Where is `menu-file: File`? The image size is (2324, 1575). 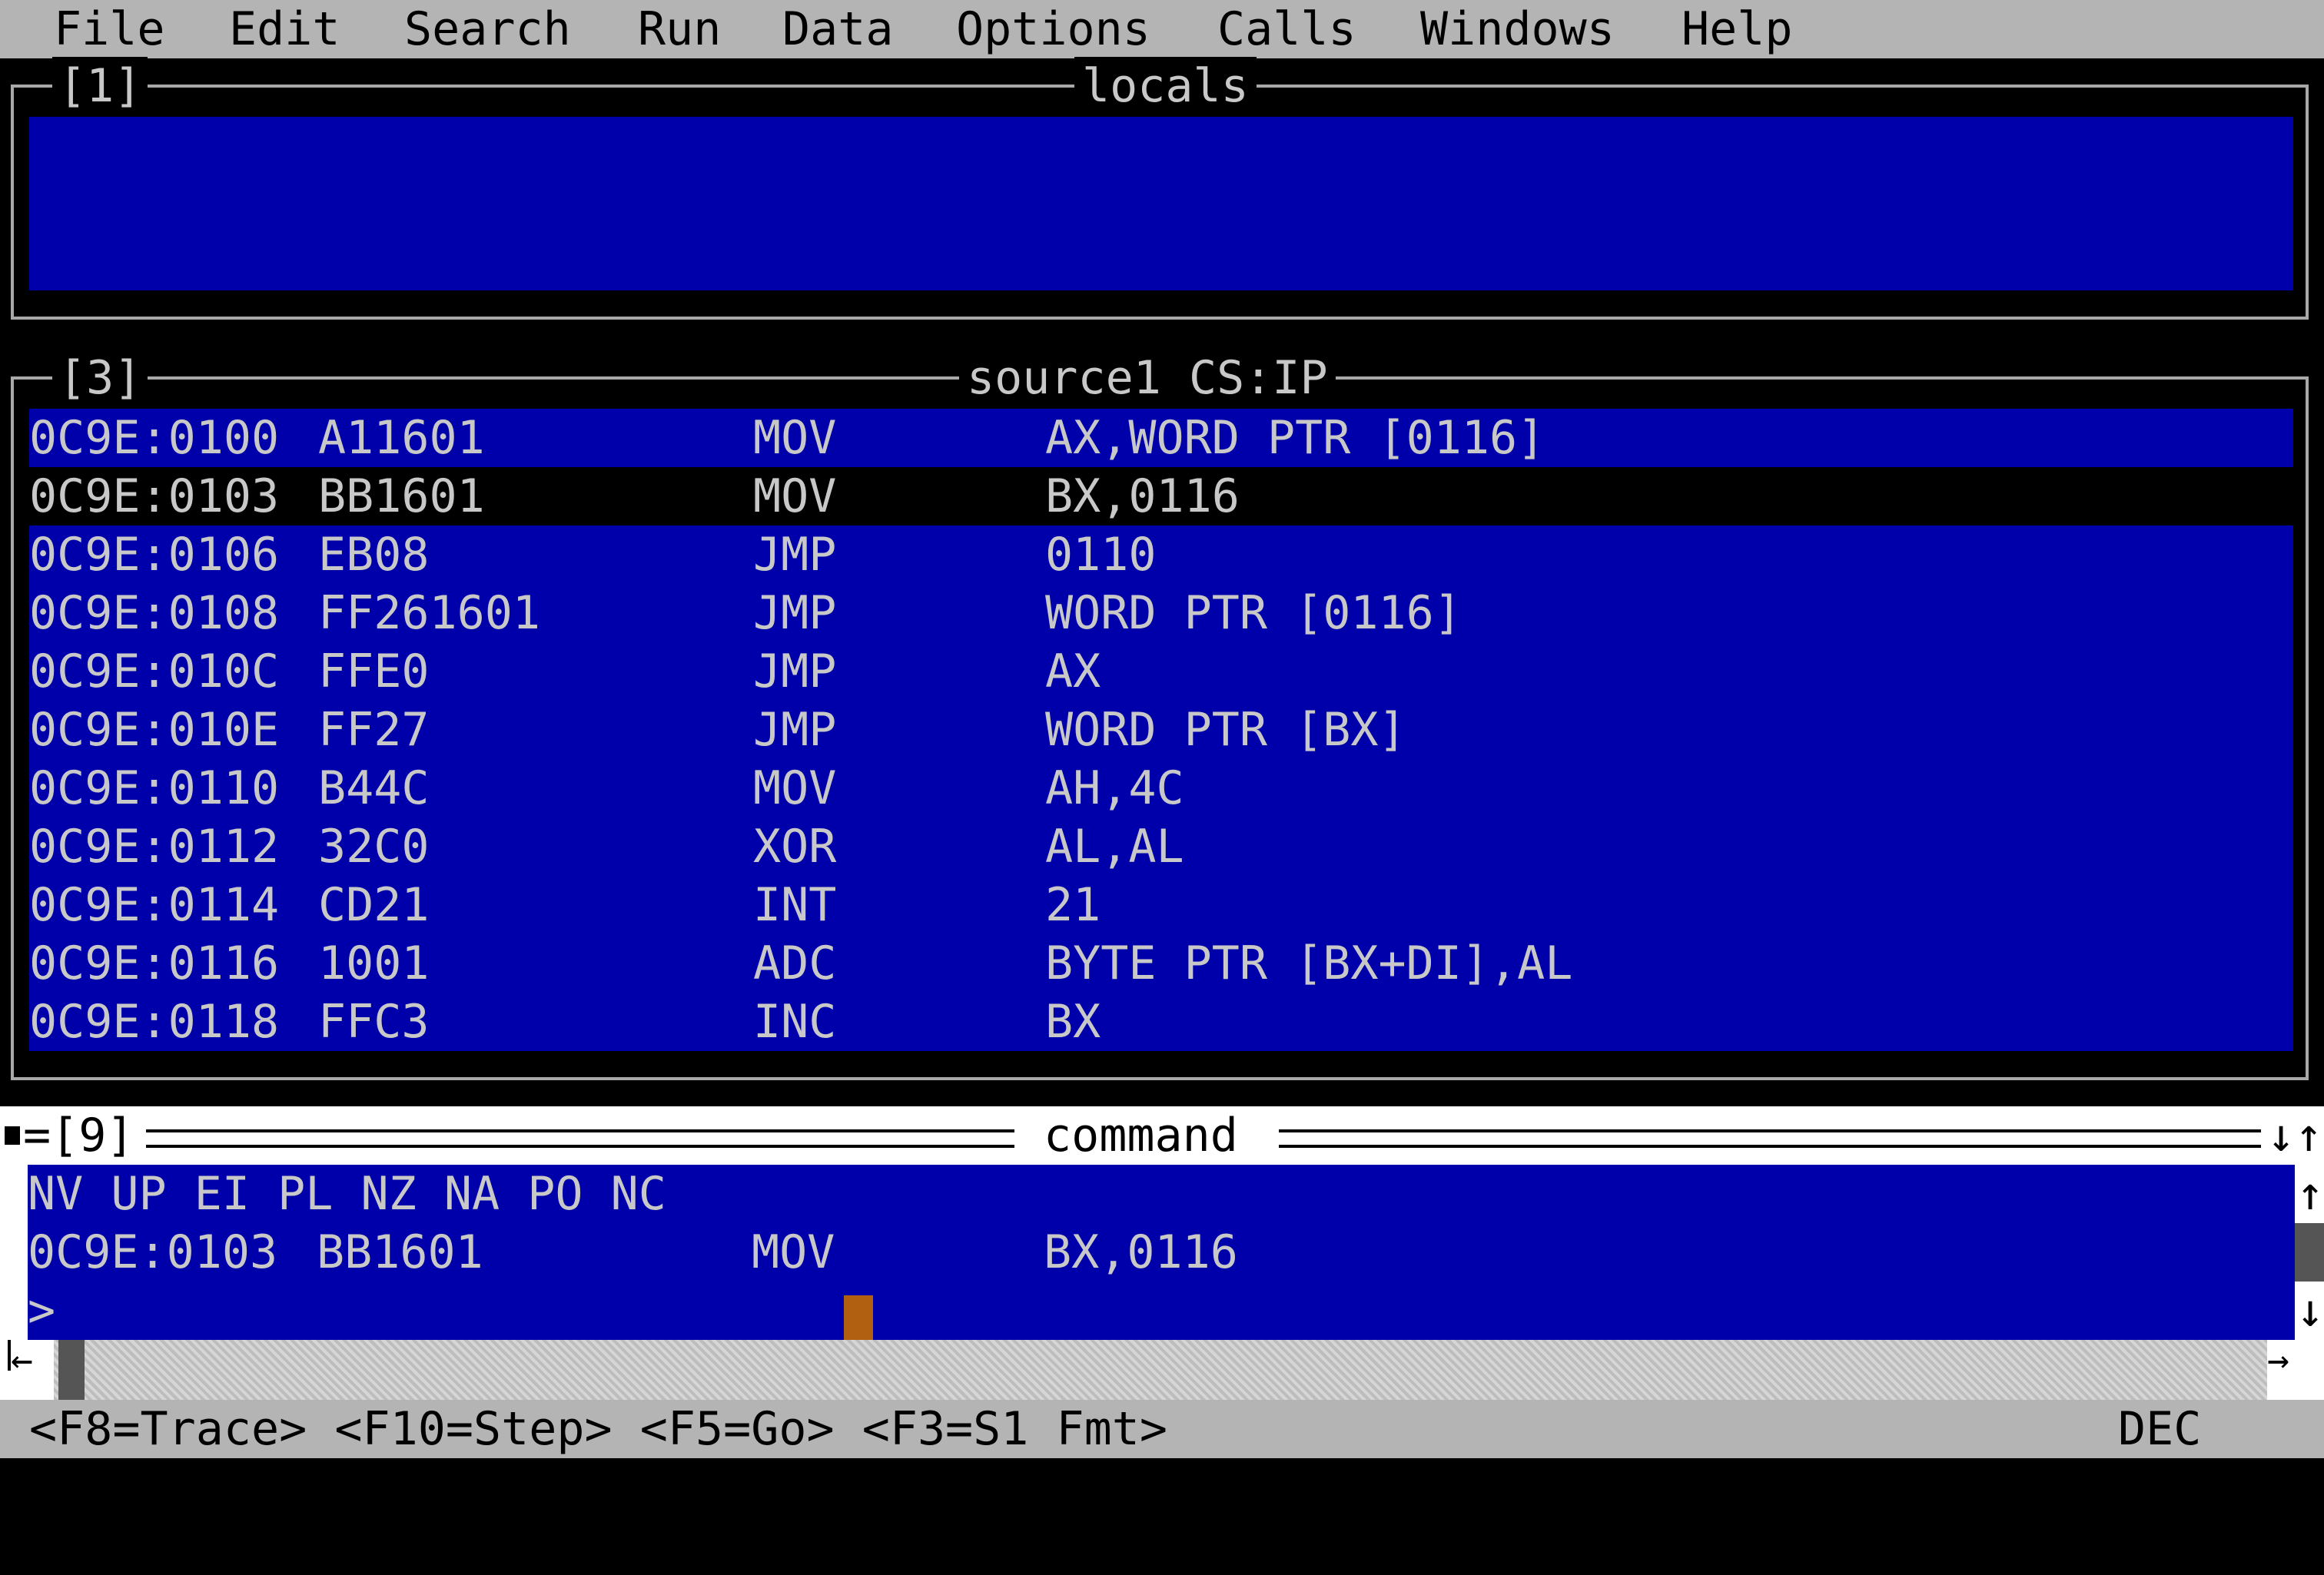
menu-file: File is located at coordinates (109, 29).